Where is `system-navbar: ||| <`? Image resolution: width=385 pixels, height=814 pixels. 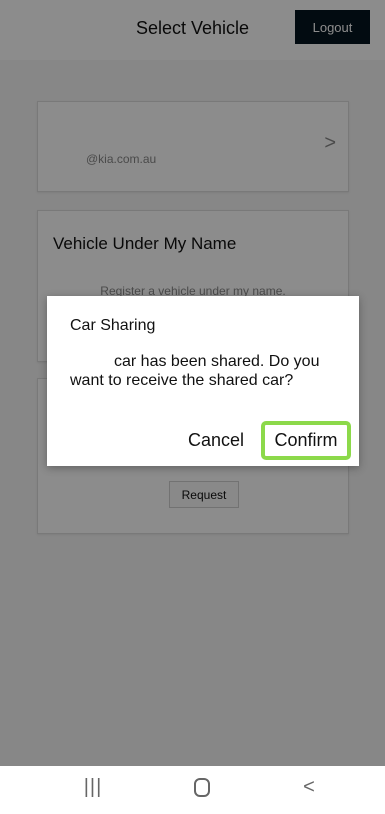
system-navbar: ||| < is located at coordinates (192, 790).